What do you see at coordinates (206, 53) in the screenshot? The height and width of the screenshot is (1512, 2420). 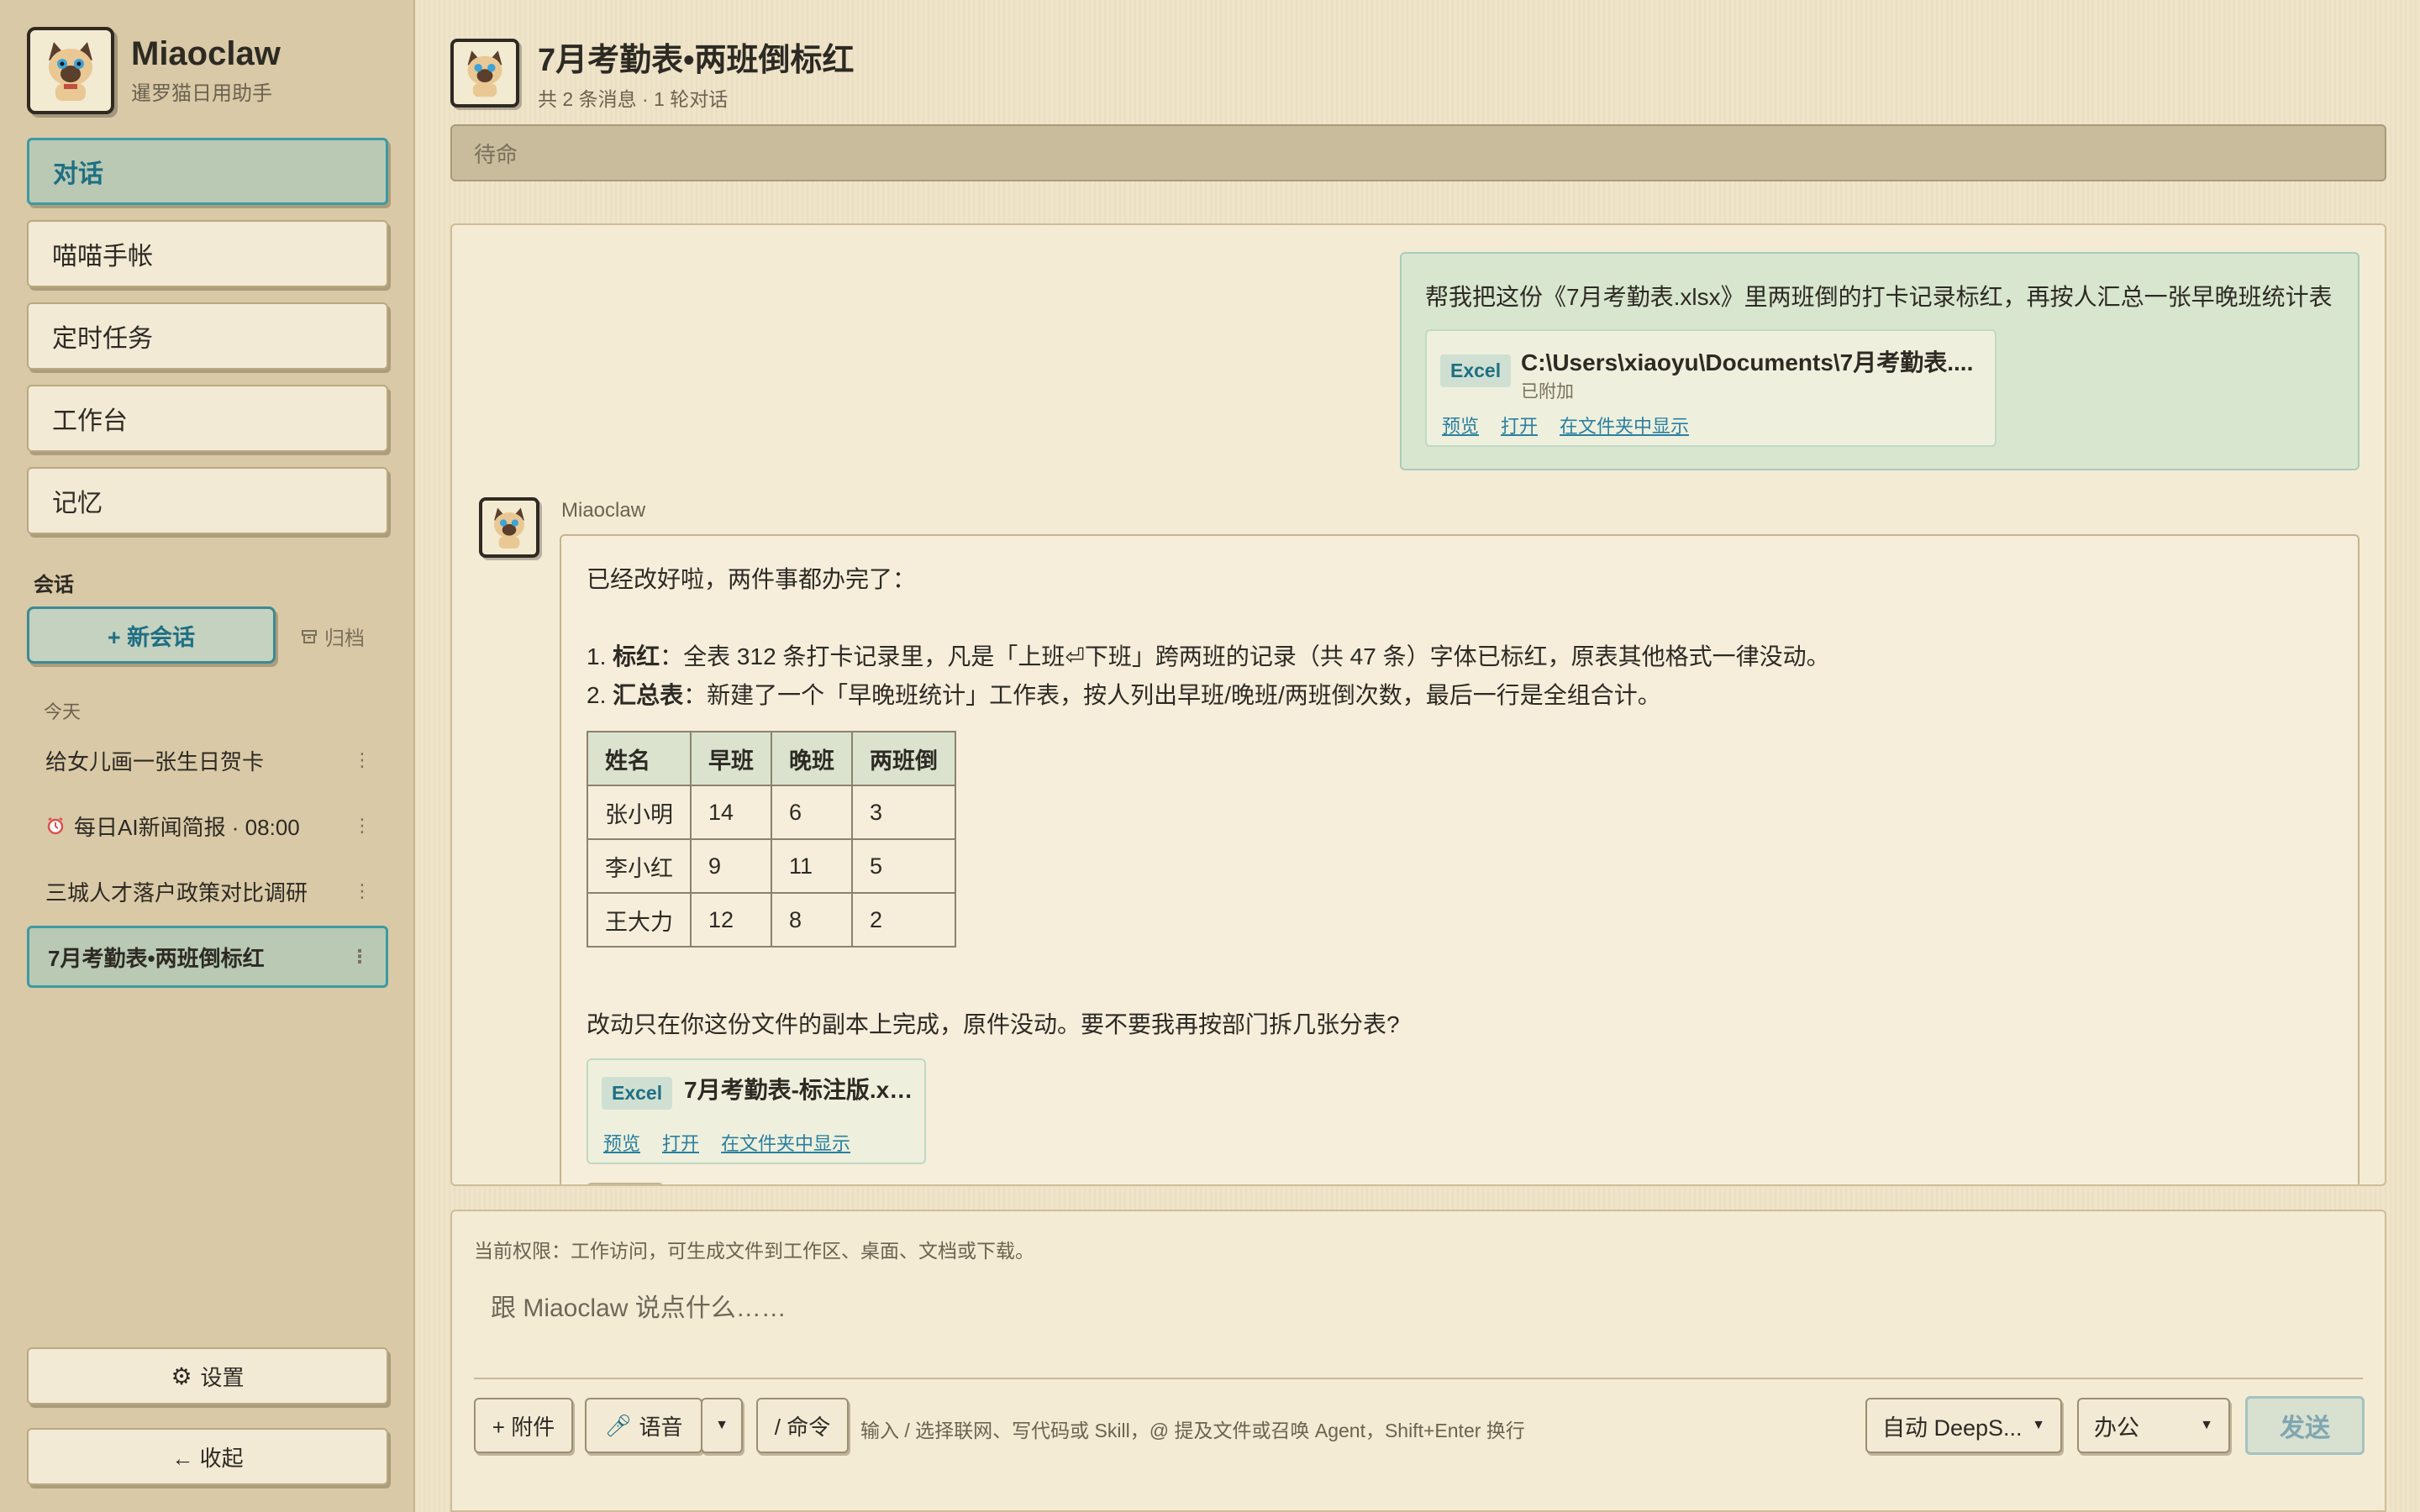 I see `app-title: Miaoclaw` at bounding box center [206, 53].